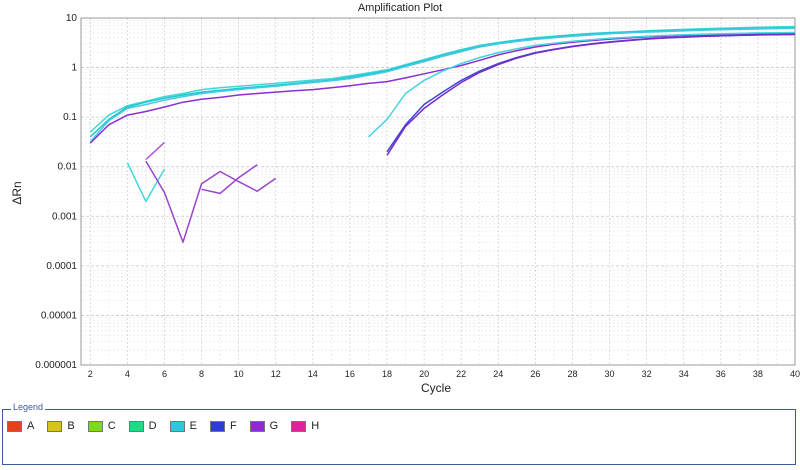  I want to click on legend-panel: Legend A B C D E F G H, so click(399, 433).